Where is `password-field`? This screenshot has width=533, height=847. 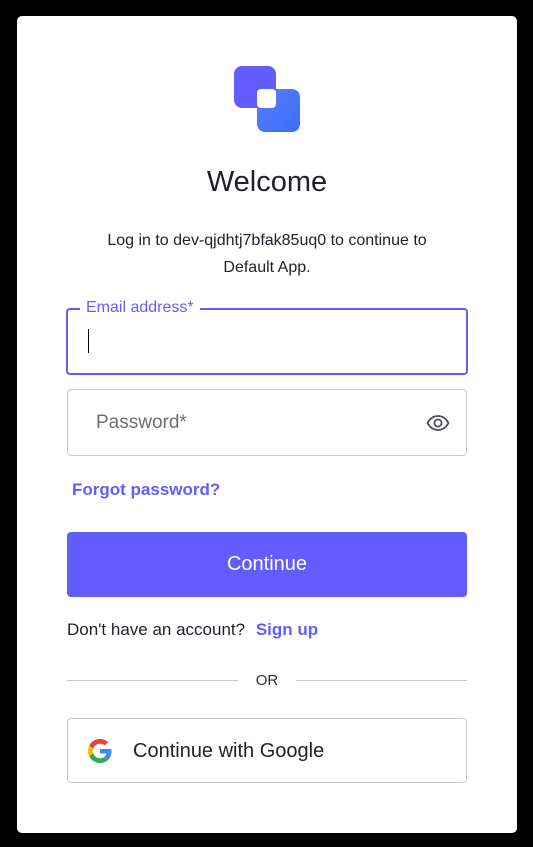 password-field is located at coordinates (267, 422).